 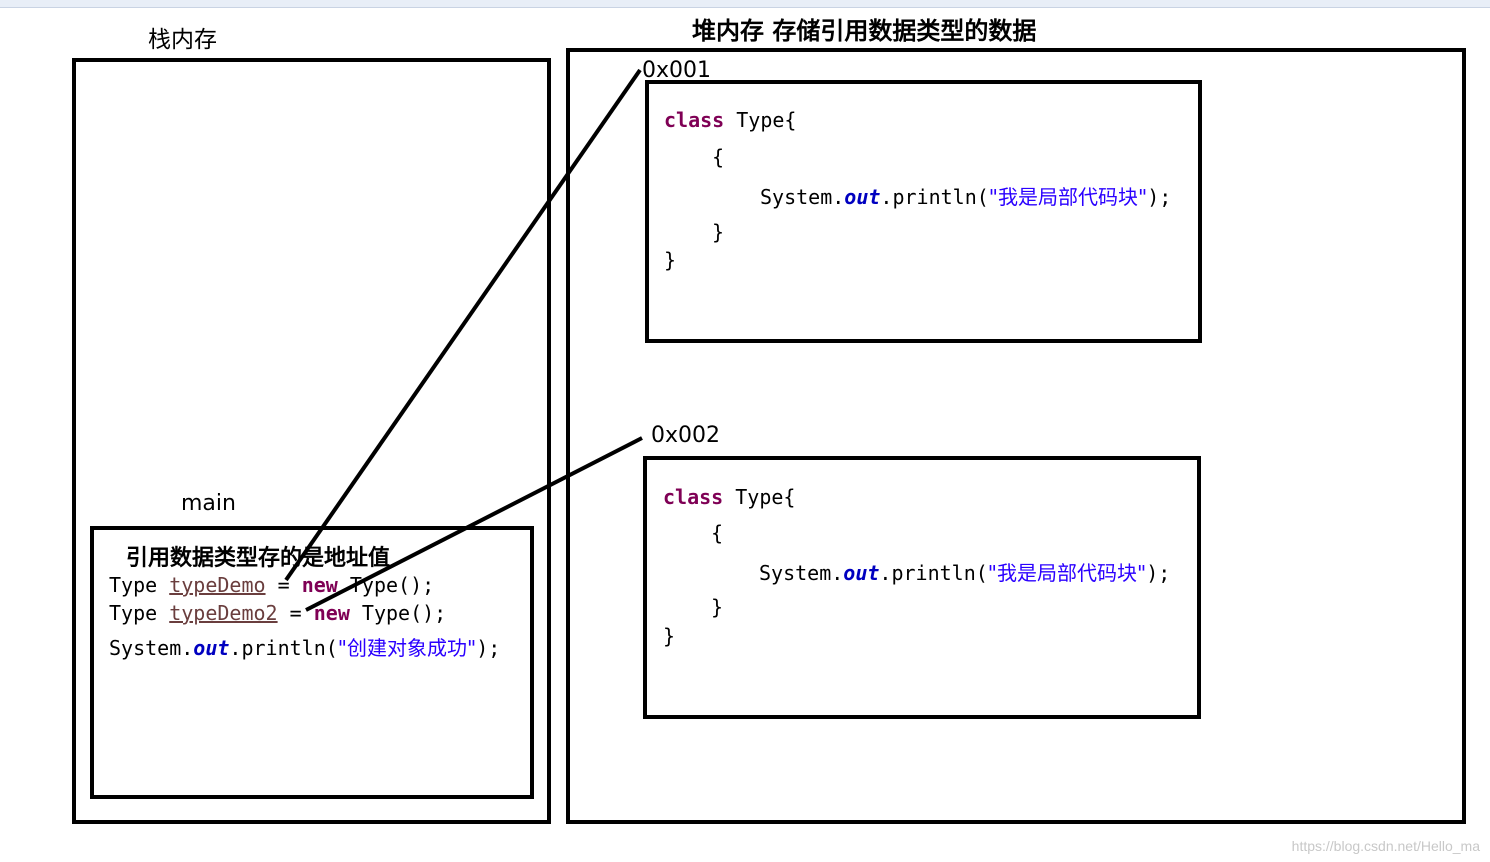 I want to click on watermark: https://blog.csdn.net/Hello_ma, so click(x=1385, y=846).